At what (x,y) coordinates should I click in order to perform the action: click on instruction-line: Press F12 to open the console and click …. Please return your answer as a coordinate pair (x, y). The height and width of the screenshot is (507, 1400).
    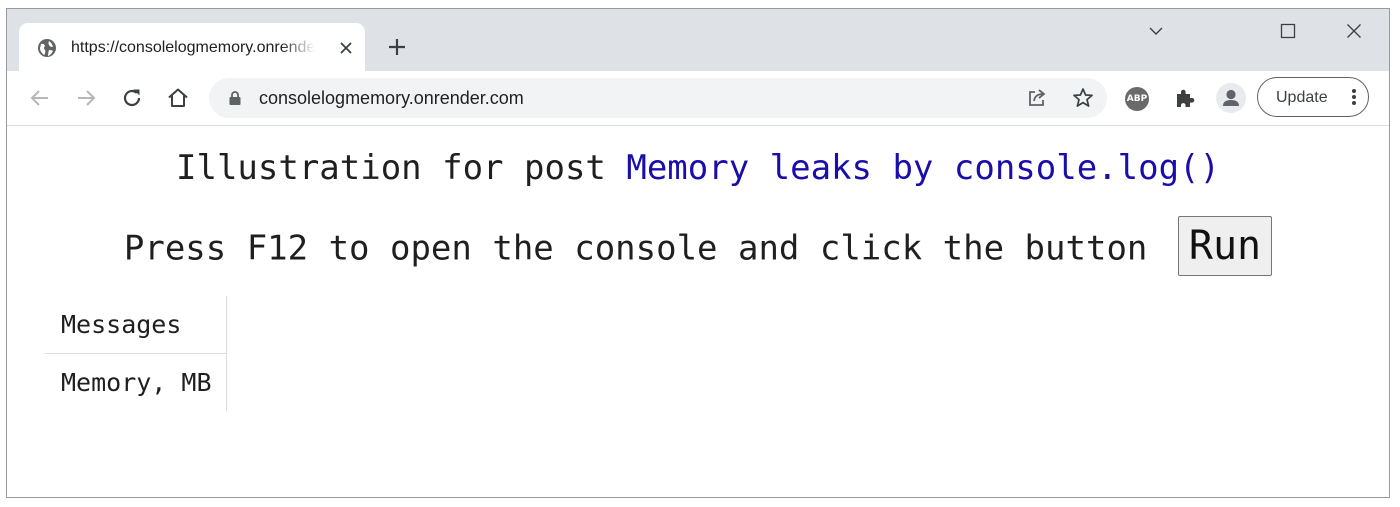
    Looking at the image, I should click on (698, 248).